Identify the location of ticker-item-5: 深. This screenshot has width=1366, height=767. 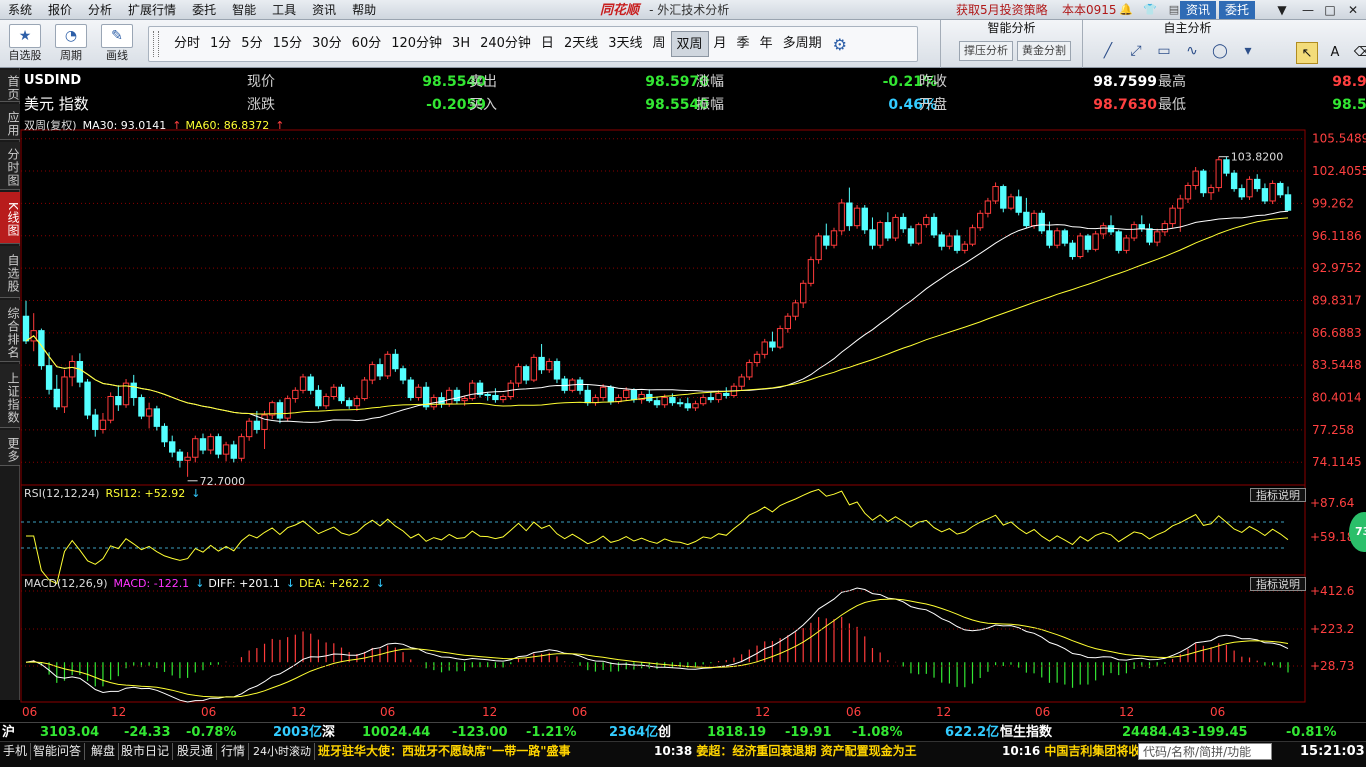
(329, 732).